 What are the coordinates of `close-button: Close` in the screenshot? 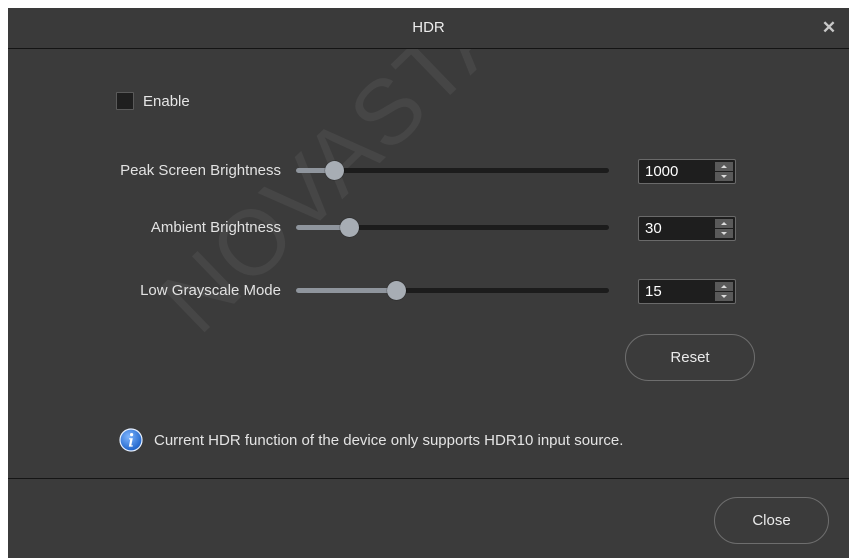 It's located at (771, 520).